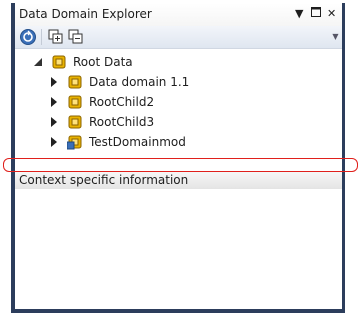  I want to click on tree-node: Data domain 1.1, so click(119, 82).